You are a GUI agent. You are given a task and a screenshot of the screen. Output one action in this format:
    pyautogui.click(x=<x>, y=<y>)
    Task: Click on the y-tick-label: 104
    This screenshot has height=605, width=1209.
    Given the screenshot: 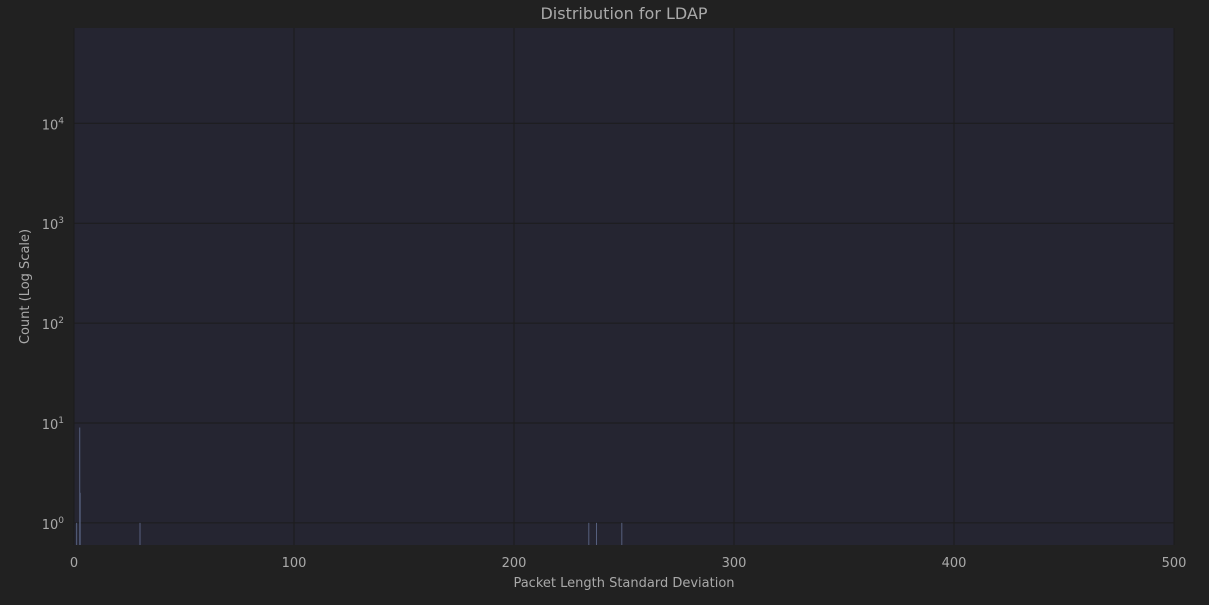 What is the action you would take?
    pyautogui.click(x=53, y=124)
    